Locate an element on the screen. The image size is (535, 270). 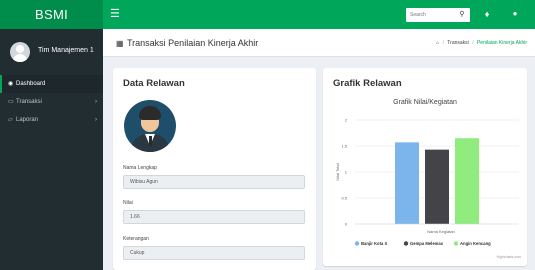
y-tick-label: 1.5 is located at coordinates (344, 146).